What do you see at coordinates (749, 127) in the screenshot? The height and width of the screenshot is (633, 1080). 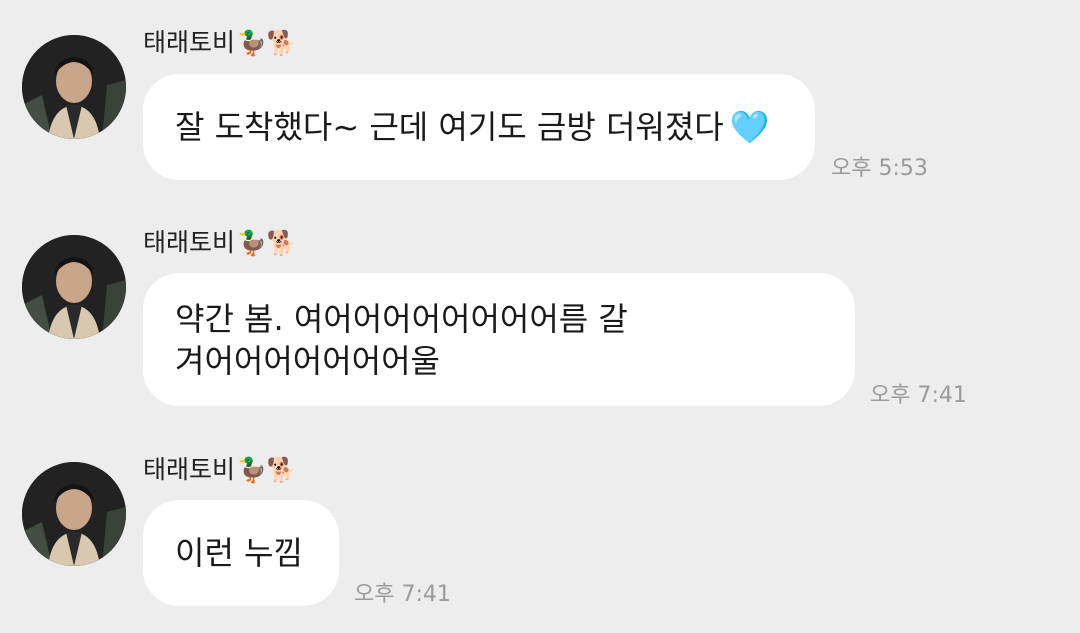 I see `light-blue-heart-icon: 🩵` at bounding box center [749, 127].